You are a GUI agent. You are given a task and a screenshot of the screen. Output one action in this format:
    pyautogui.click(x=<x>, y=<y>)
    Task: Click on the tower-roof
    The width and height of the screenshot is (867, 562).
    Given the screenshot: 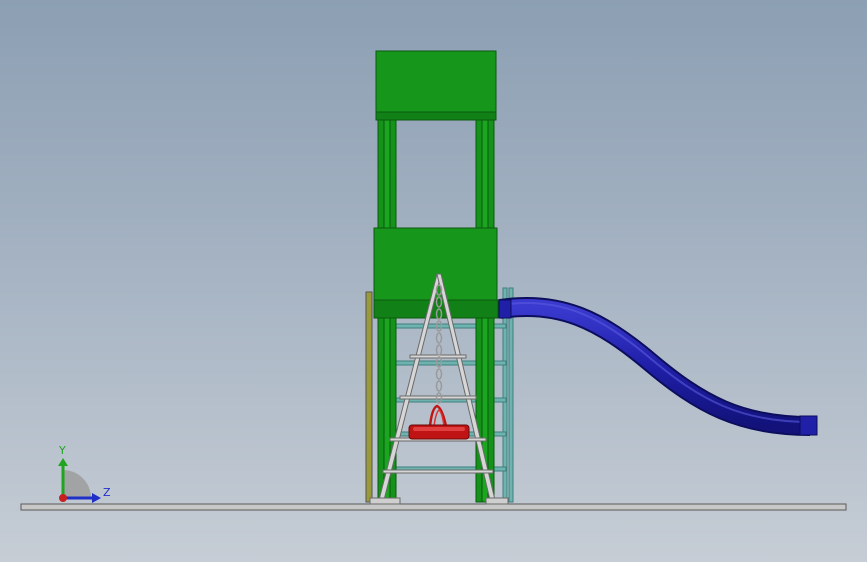 What is the action you would take?
    pyautogui.click(x=436, y=85)
    